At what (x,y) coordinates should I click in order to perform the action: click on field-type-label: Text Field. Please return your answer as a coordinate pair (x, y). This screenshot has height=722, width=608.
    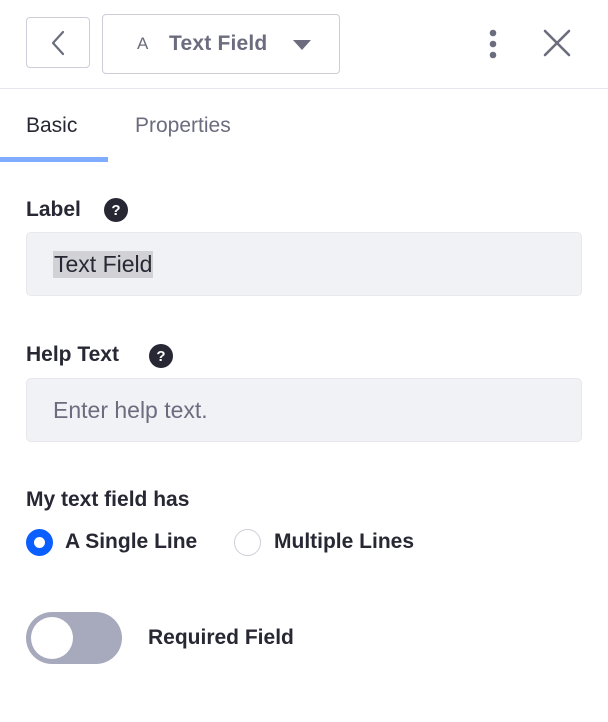
    Looking at the image, I should click on (218, 43).